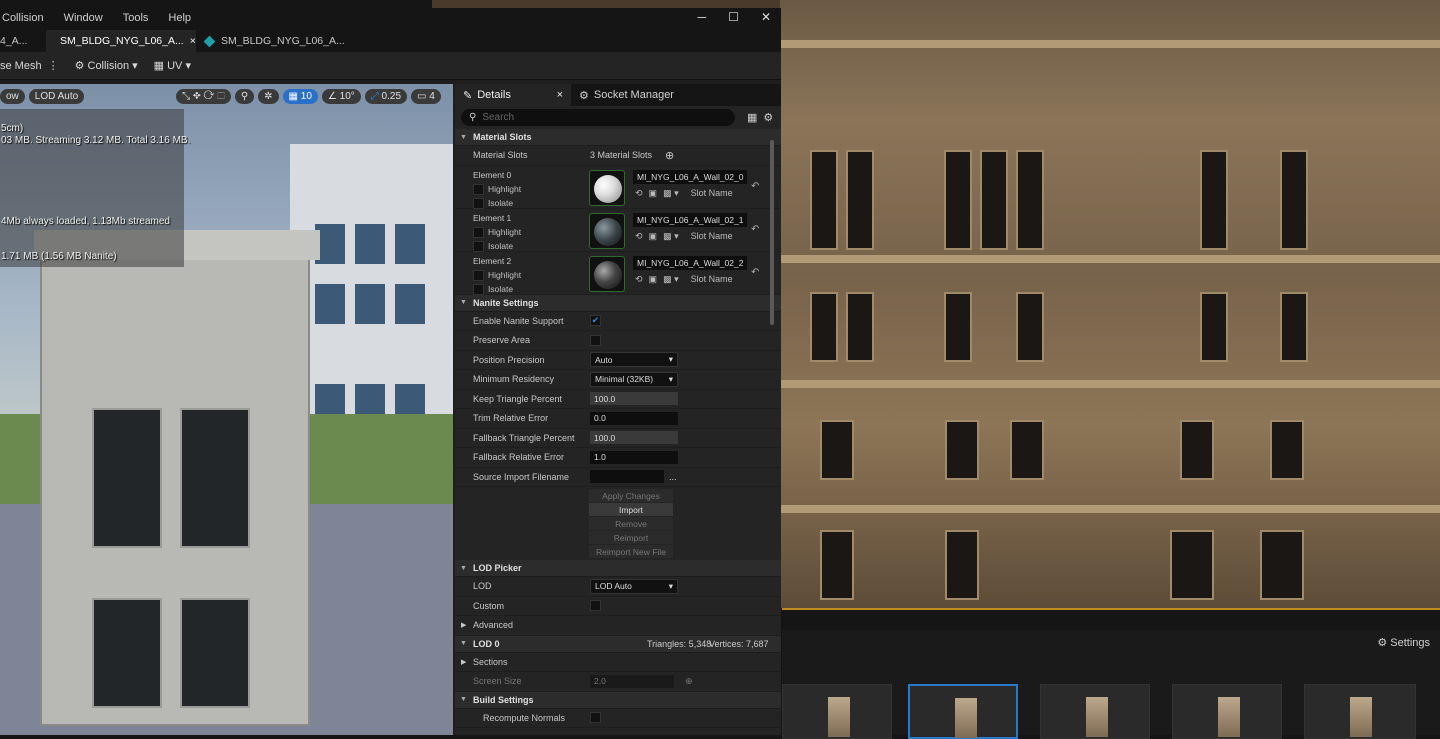 The height and width of the screenshot is (739, 1440). I want to click on rotation-snap-button: ∠ 10°, so click(341, 96).